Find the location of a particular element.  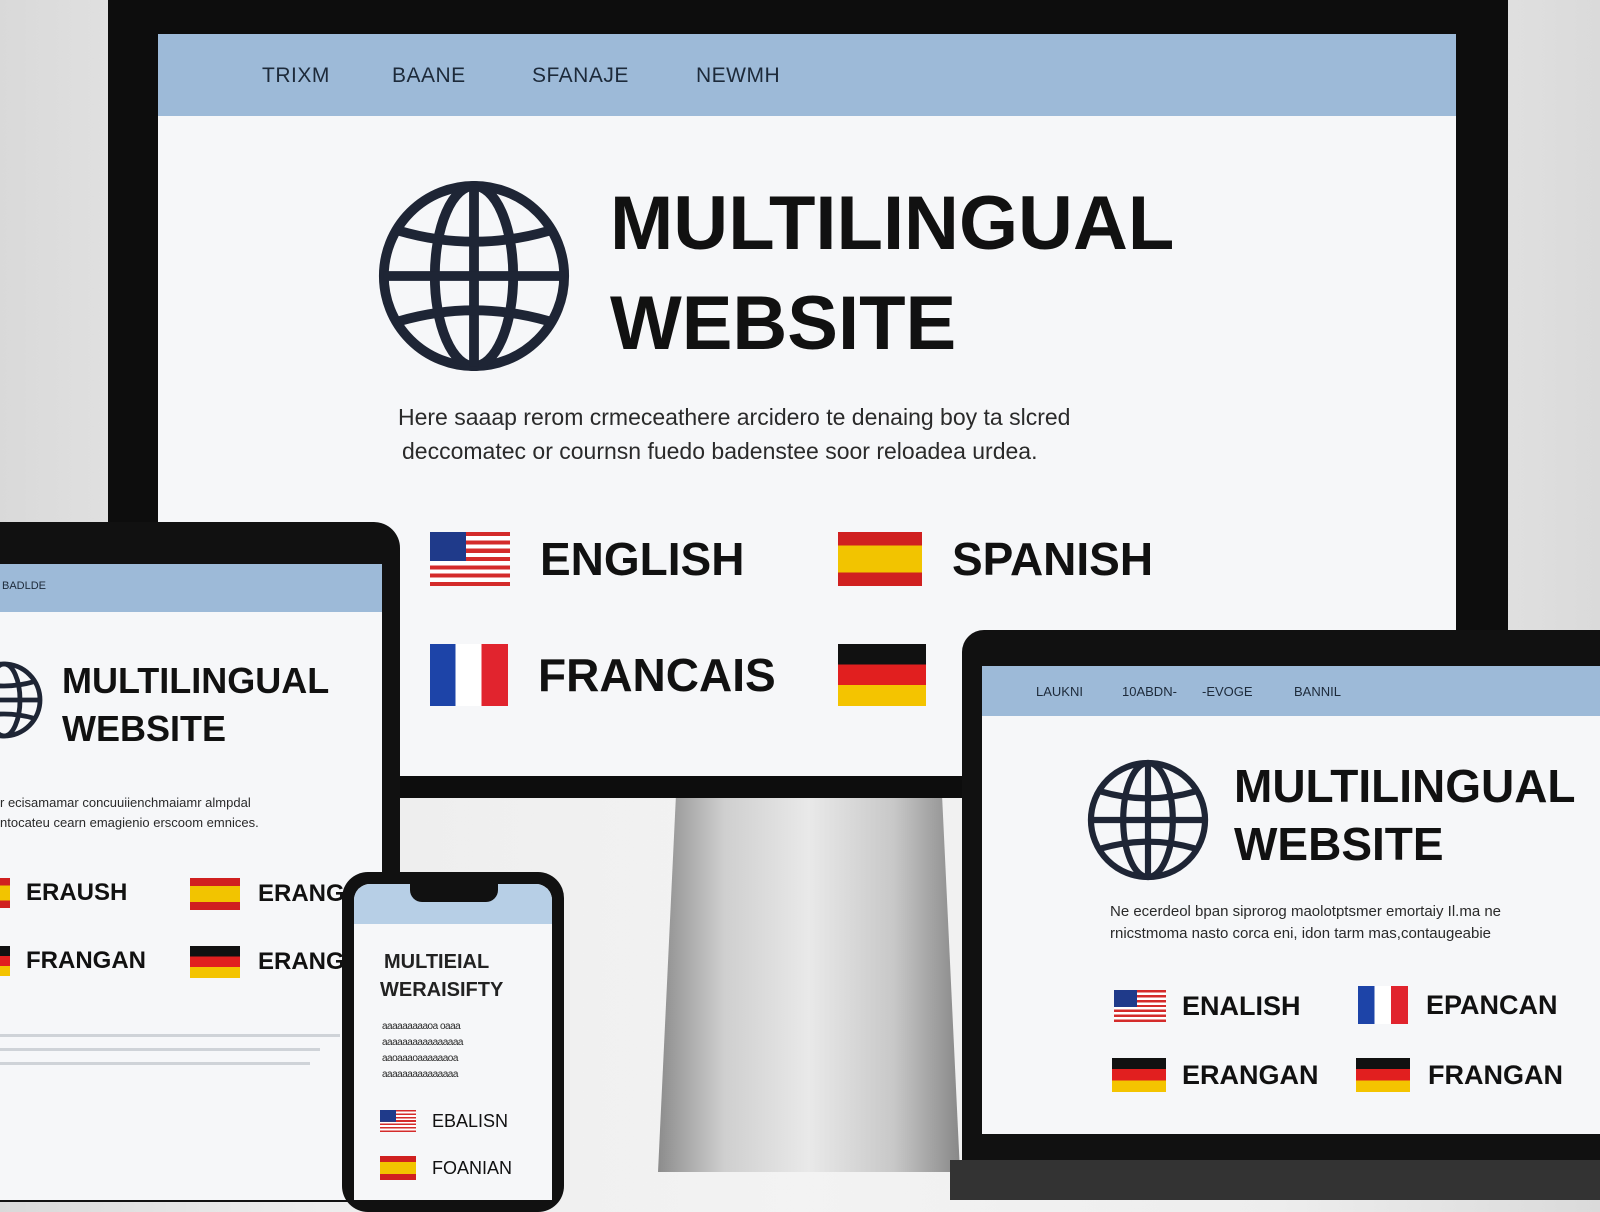

laptop-nav-item-3: -EVOGE is located at coordinates (1227, 691).